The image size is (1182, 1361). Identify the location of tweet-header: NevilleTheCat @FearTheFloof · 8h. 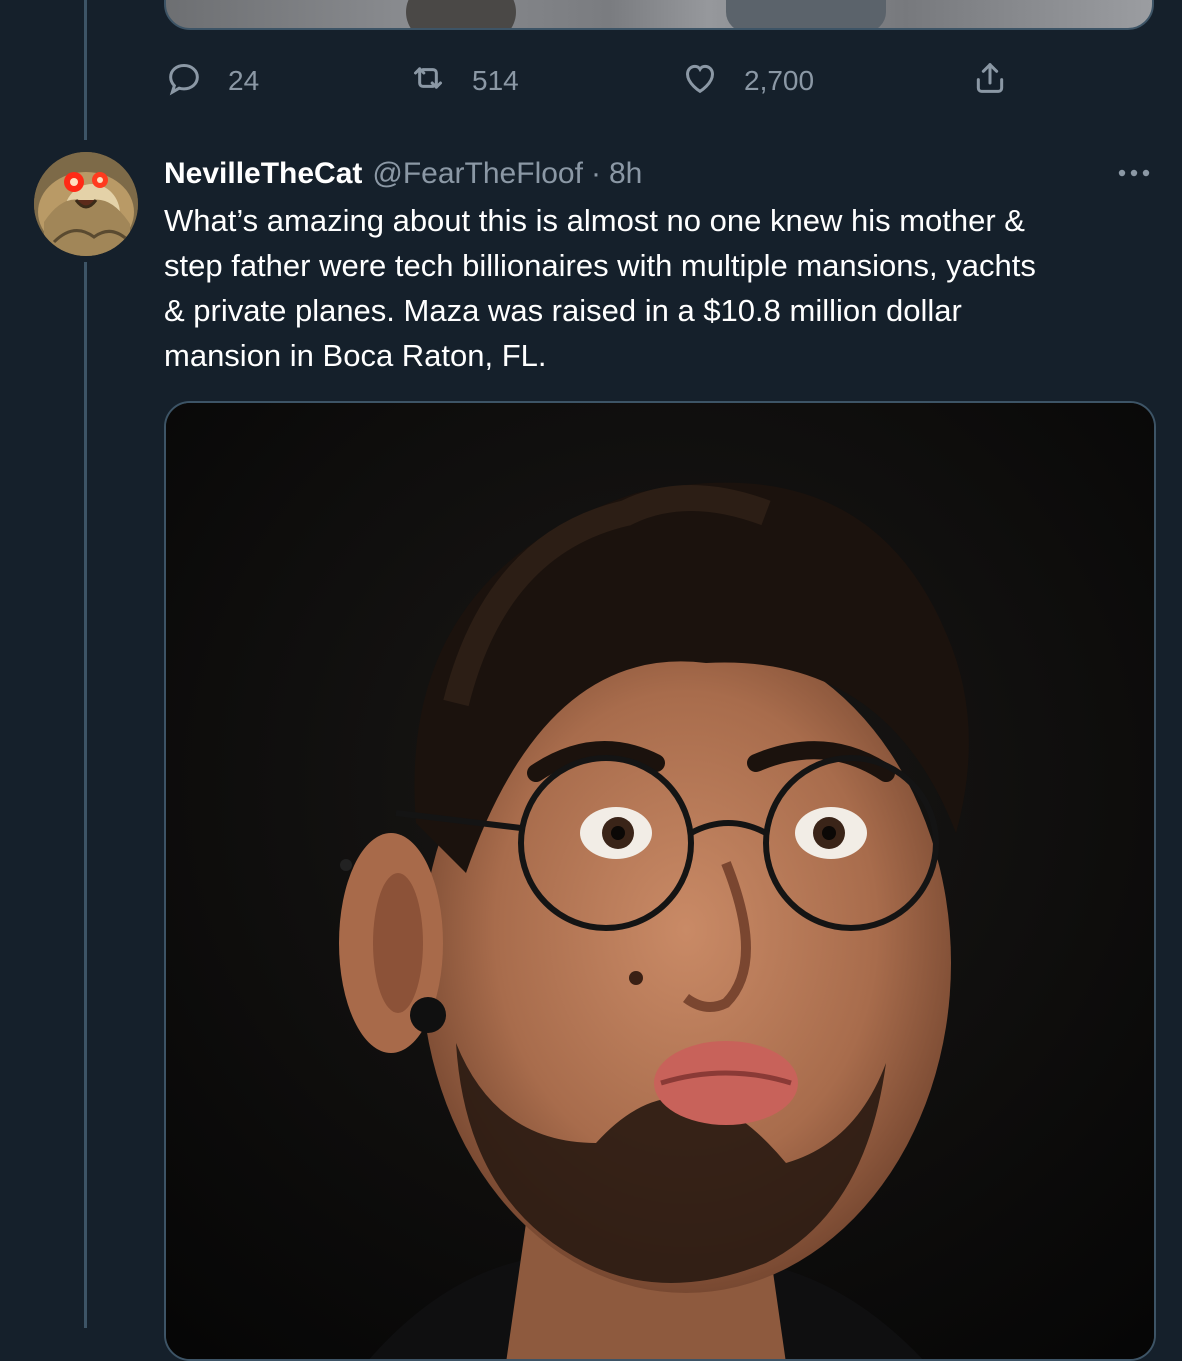
(403, 174).